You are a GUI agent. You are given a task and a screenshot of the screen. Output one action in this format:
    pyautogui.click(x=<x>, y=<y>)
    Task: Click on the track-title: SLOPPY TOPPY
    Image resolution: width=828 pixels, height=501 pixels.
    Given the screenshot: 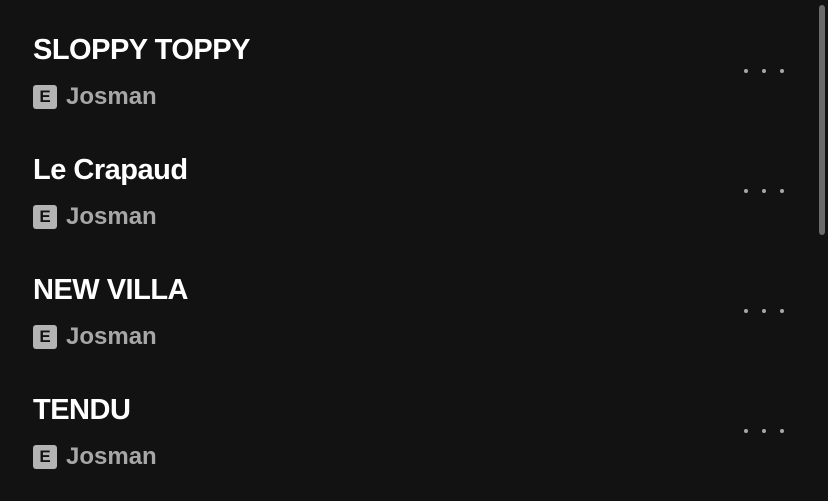 What is the action you would take?
    pyautogui.click(x=141, y=50)
    